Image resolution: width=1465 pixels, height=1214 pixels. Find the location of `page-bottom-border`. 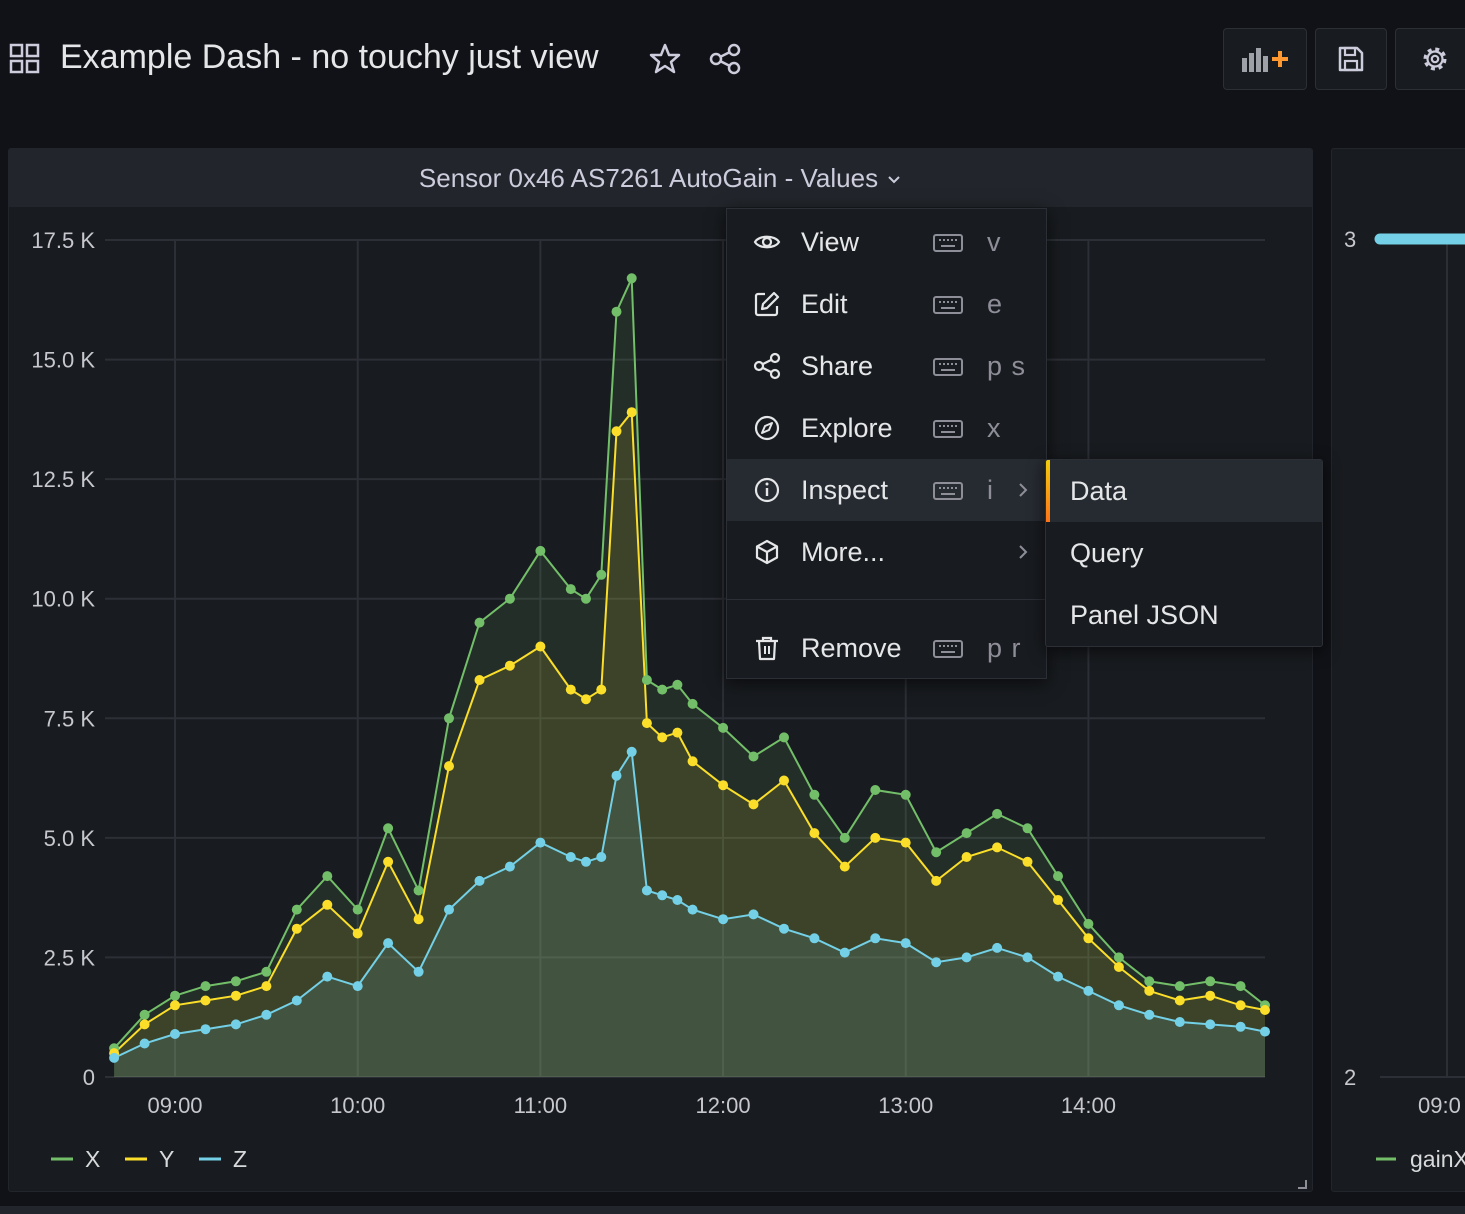

page-bottom-border is located at coordinates (732, 1210).